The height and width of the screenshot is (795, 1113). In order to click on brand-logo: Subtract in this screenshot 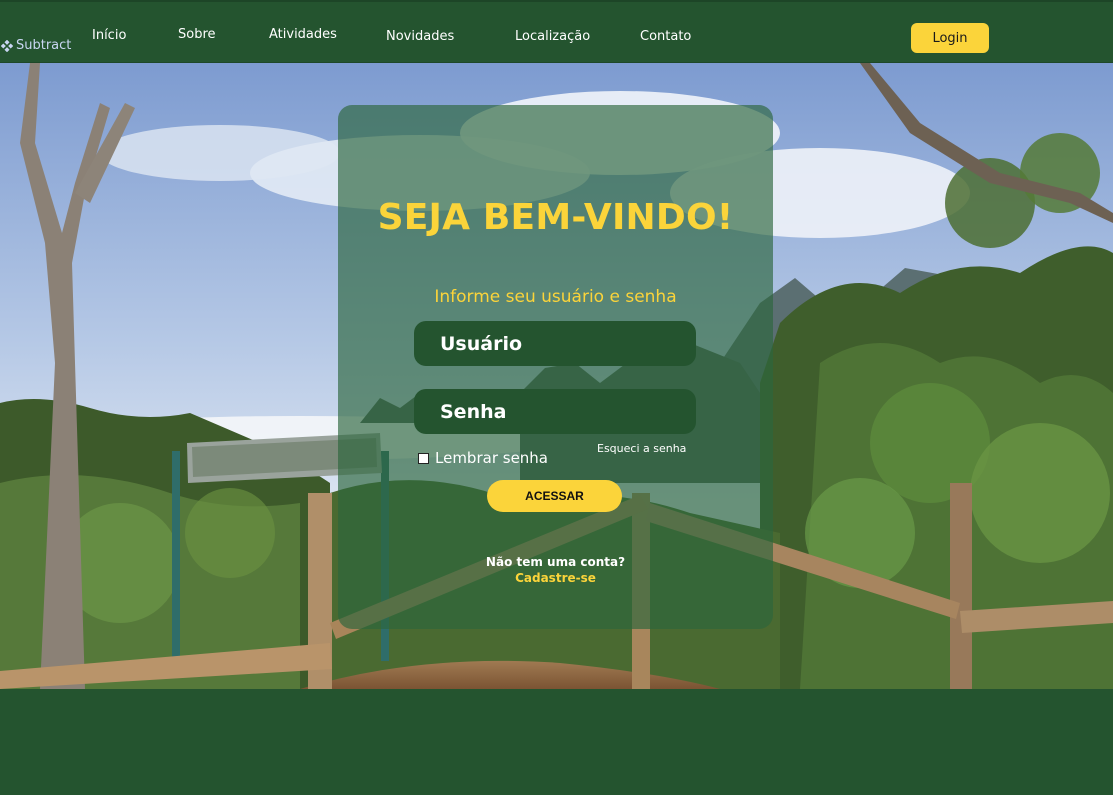, I will do `click(36, 45)`.